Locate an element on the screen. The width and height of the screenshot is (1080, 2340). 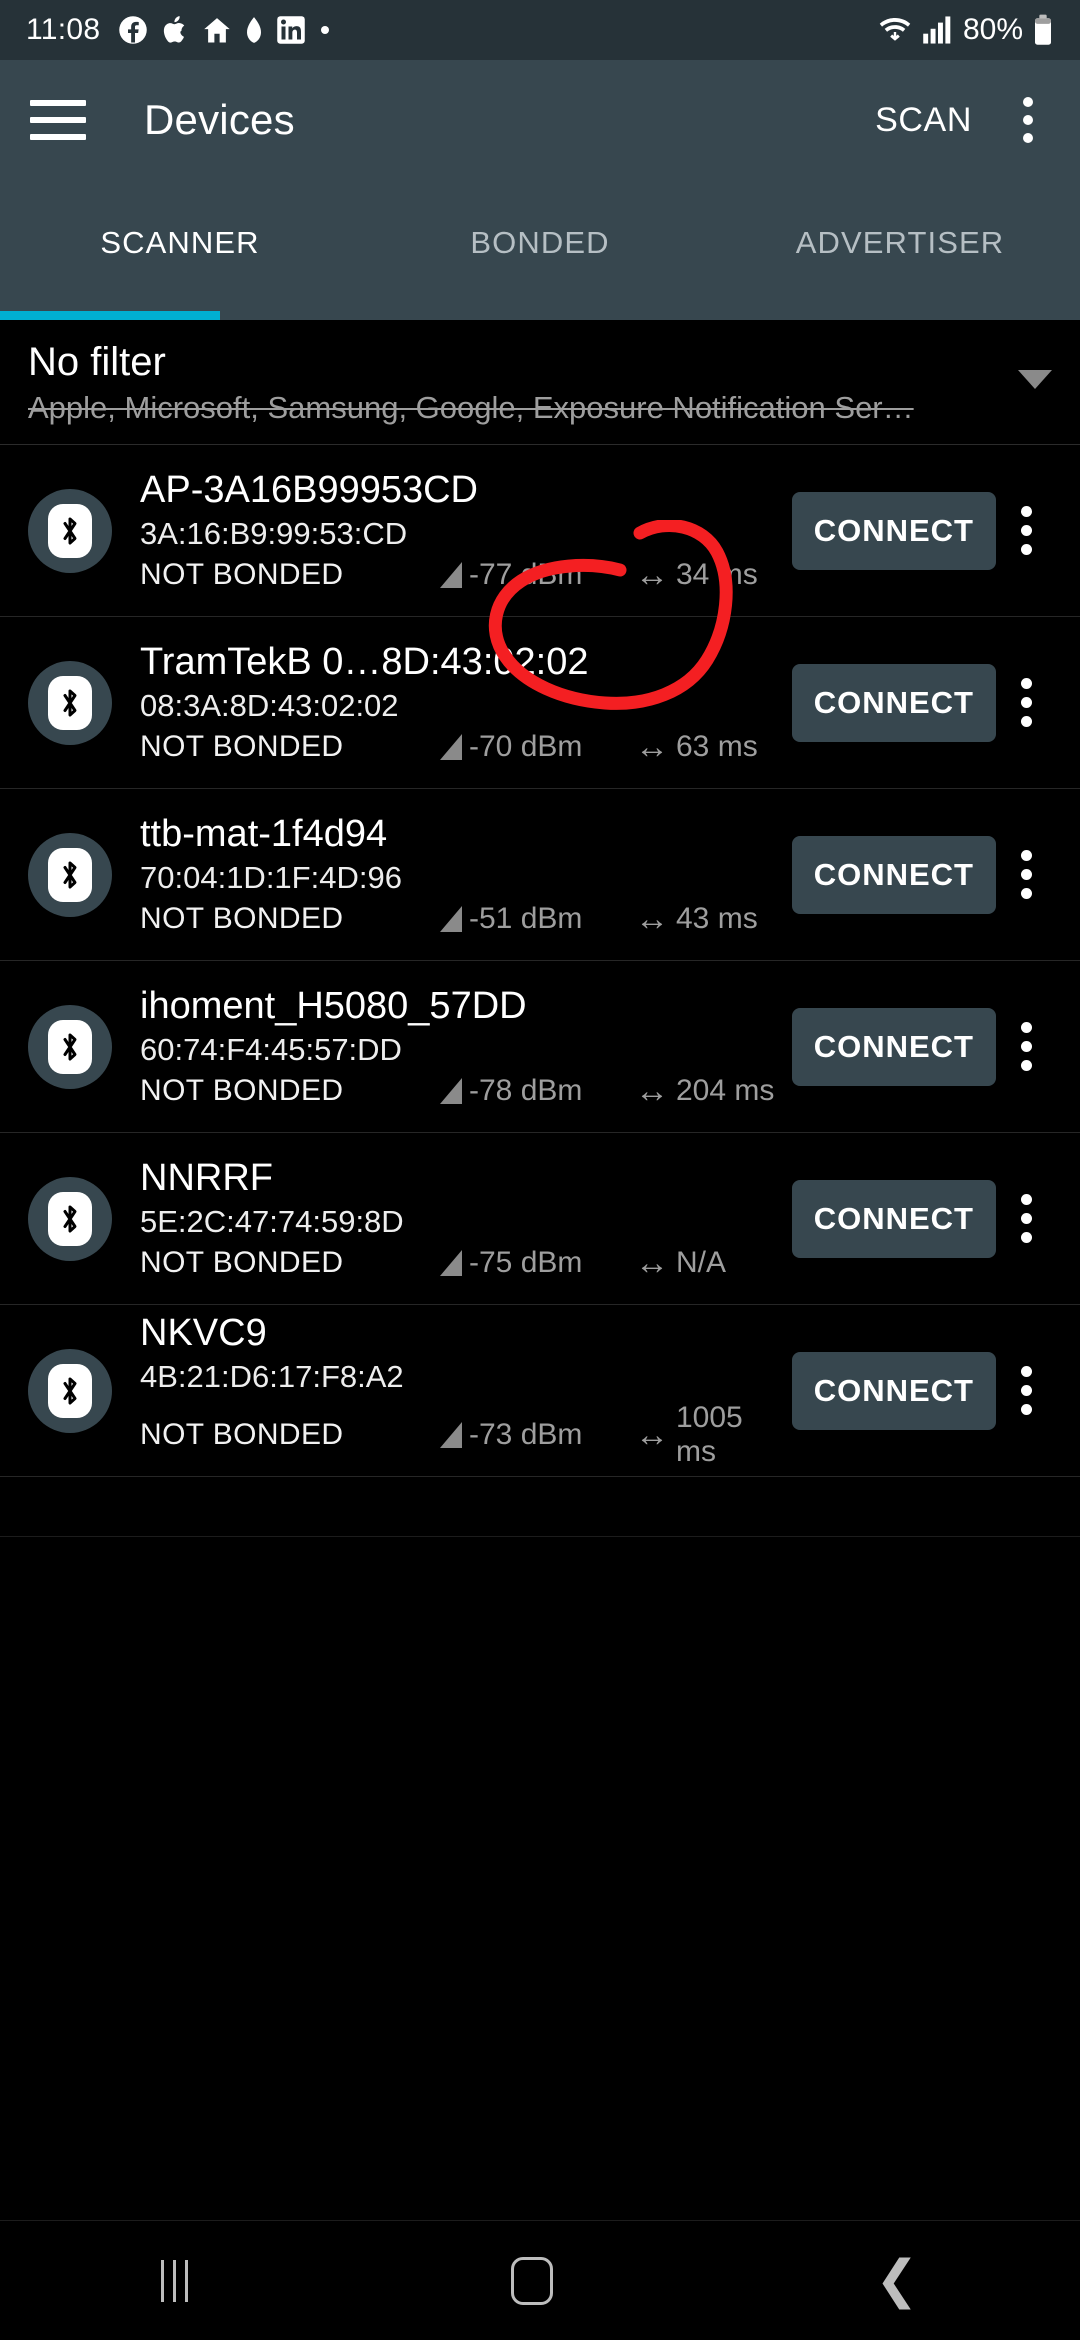
rssi-label: -78 dBm is located at coordinates (526, 1090).